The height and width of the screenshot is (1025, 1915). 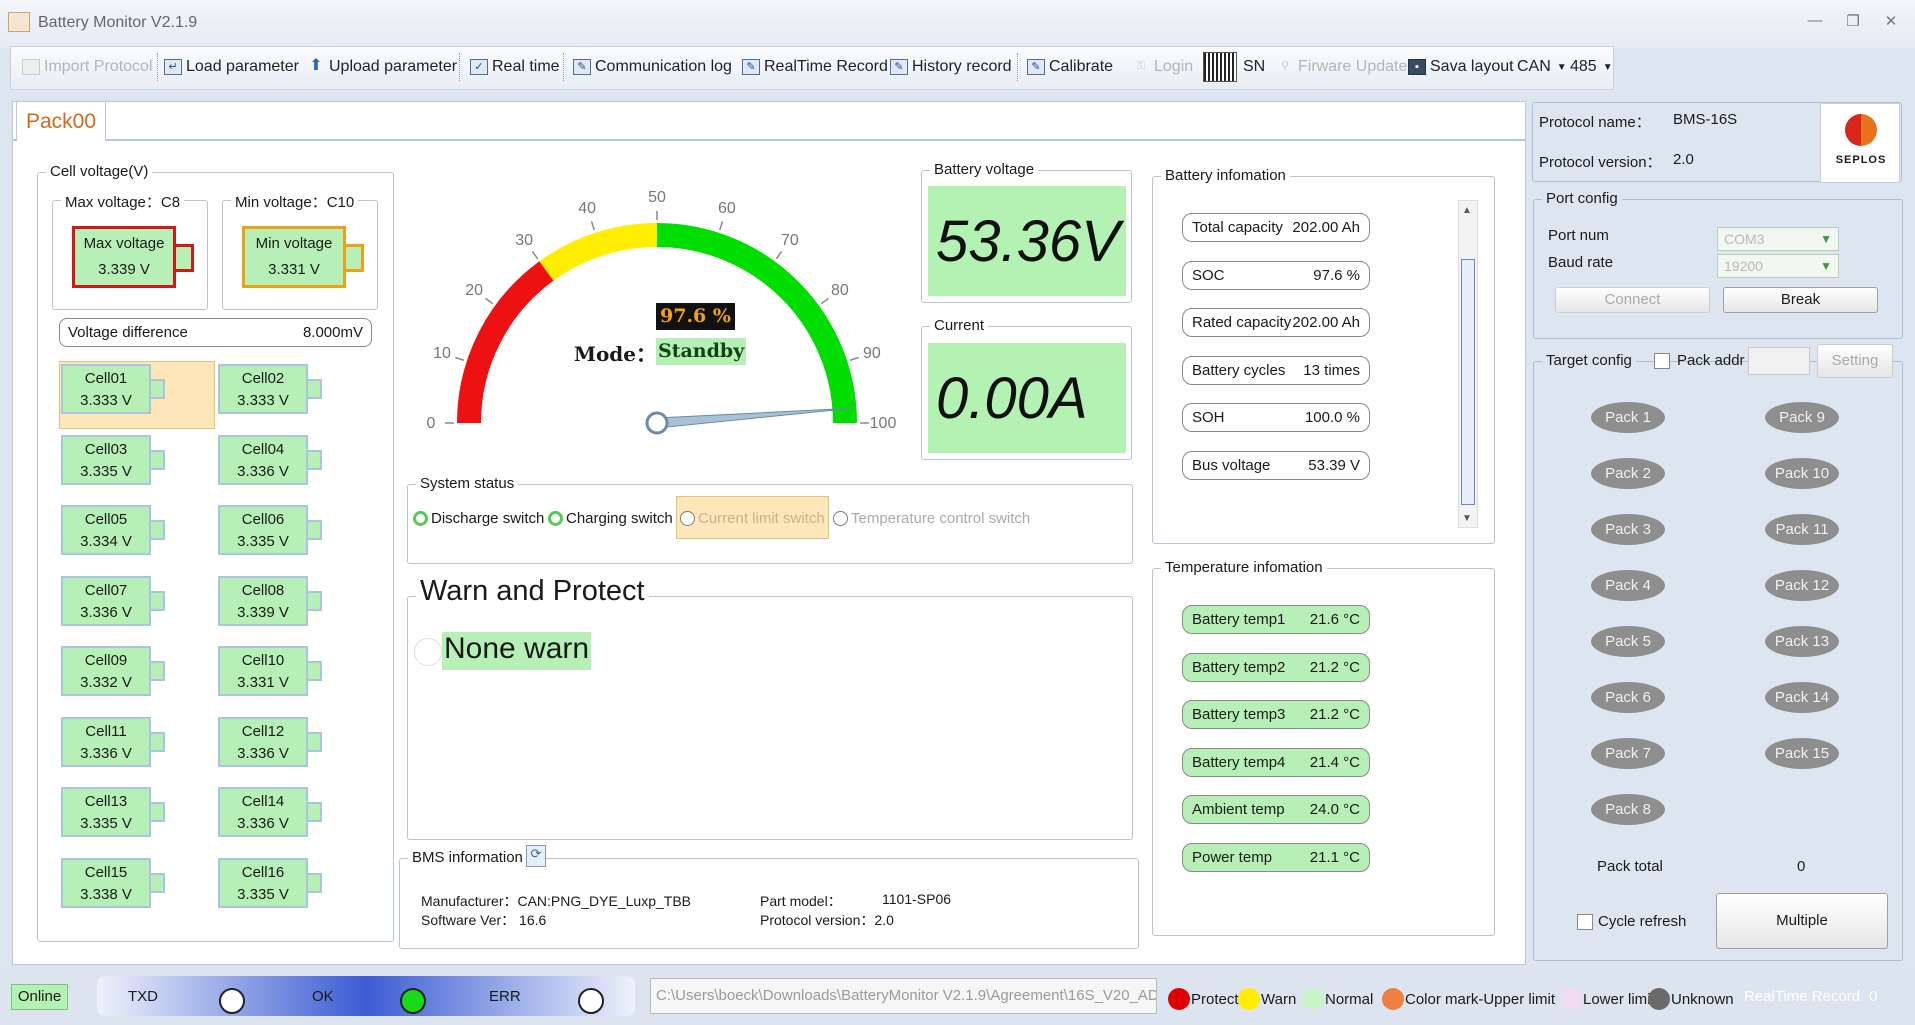 What do you see at coordinates (1480, 999) in the screenshot?
I see `legend-label: Color mark-Upper limit` at bounding box center [1480, 999].